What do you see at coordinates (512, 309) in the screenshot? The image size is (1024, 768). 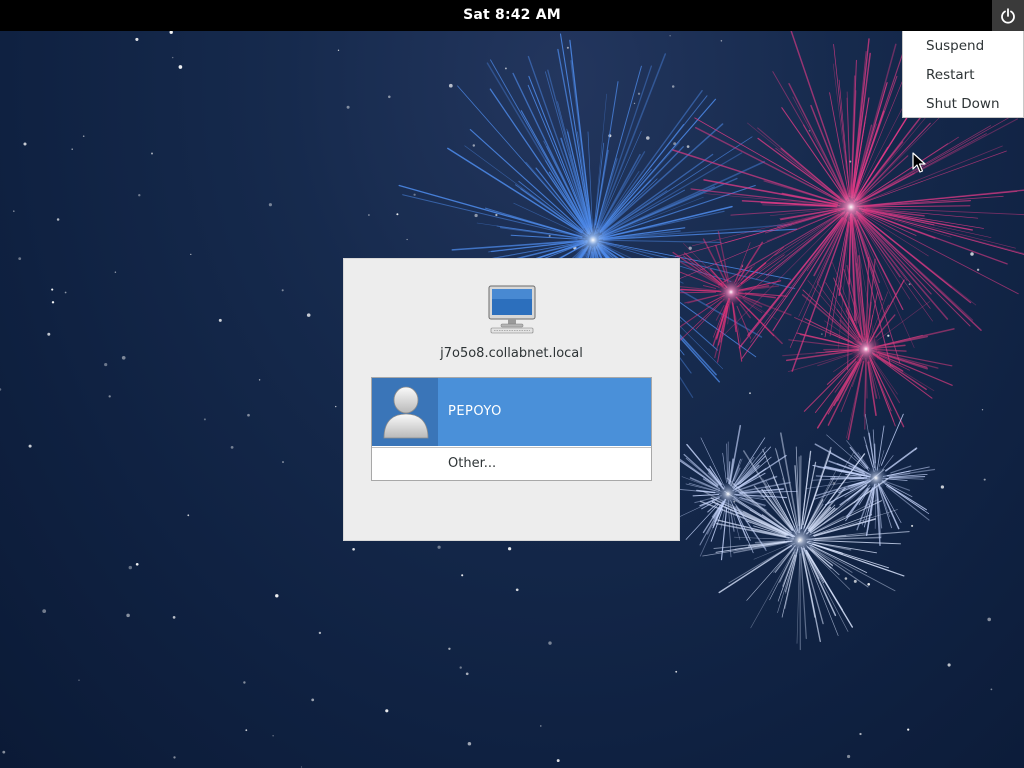 I see `computer-icon` at bounding box center [512, 309].